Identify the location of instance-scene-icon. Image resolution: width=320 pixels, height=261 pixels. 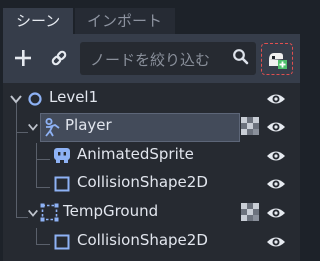
(278, 61).